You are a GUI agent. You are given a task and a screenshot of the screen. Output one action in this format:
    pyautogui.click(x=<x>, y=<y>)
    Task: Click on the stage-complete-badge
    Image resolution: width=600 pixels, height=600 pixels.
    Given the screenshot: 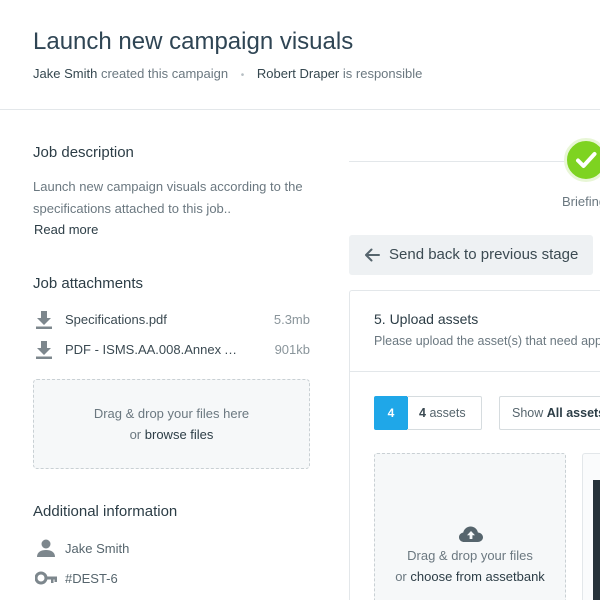 What is the action you would take?
    pyautogui.click(x=582, y=160)
    